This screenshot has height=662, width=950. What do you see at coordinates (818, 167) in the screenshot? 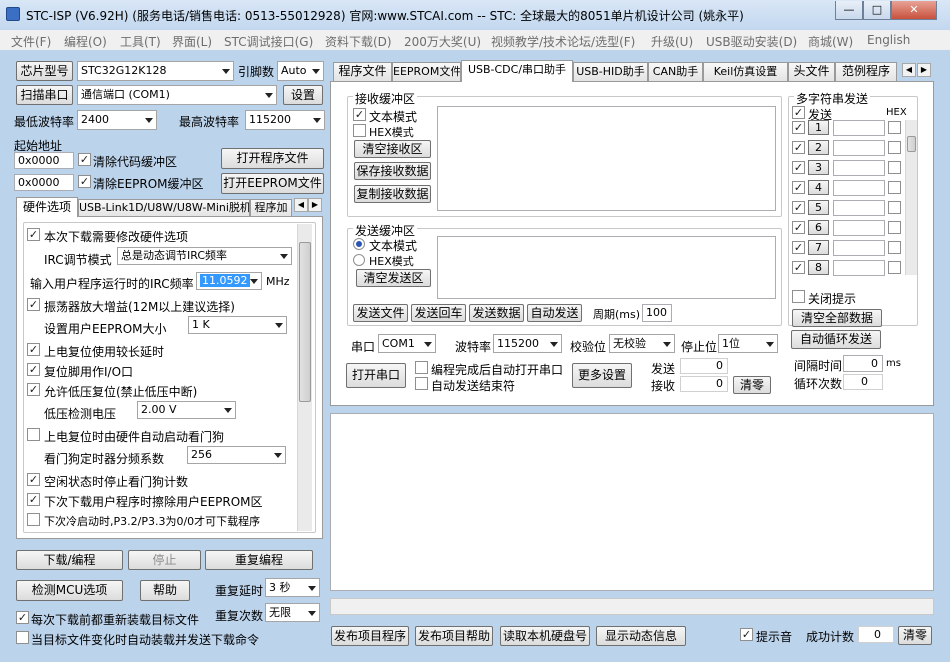
I see `multi-row-send-button: 3` at bounding box center [818, 167].